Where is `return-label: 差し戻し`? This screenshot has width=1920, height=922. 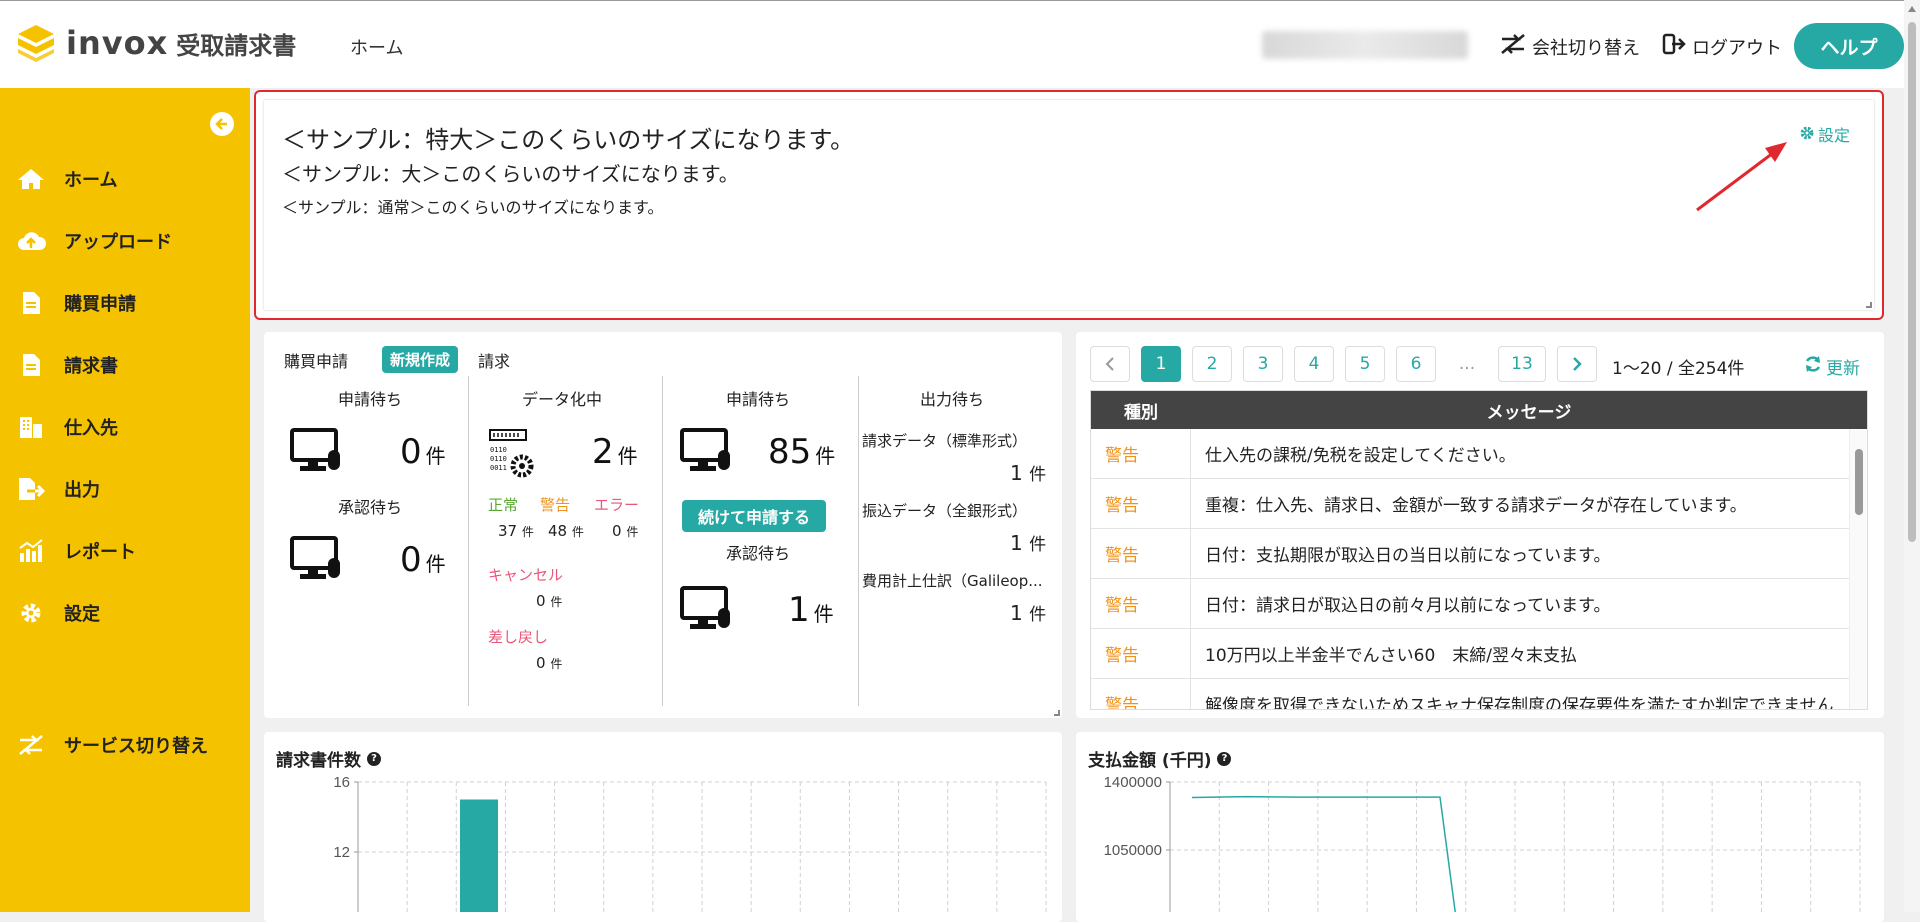
return-label: 差し戻し is located at coordinates (518, 637).